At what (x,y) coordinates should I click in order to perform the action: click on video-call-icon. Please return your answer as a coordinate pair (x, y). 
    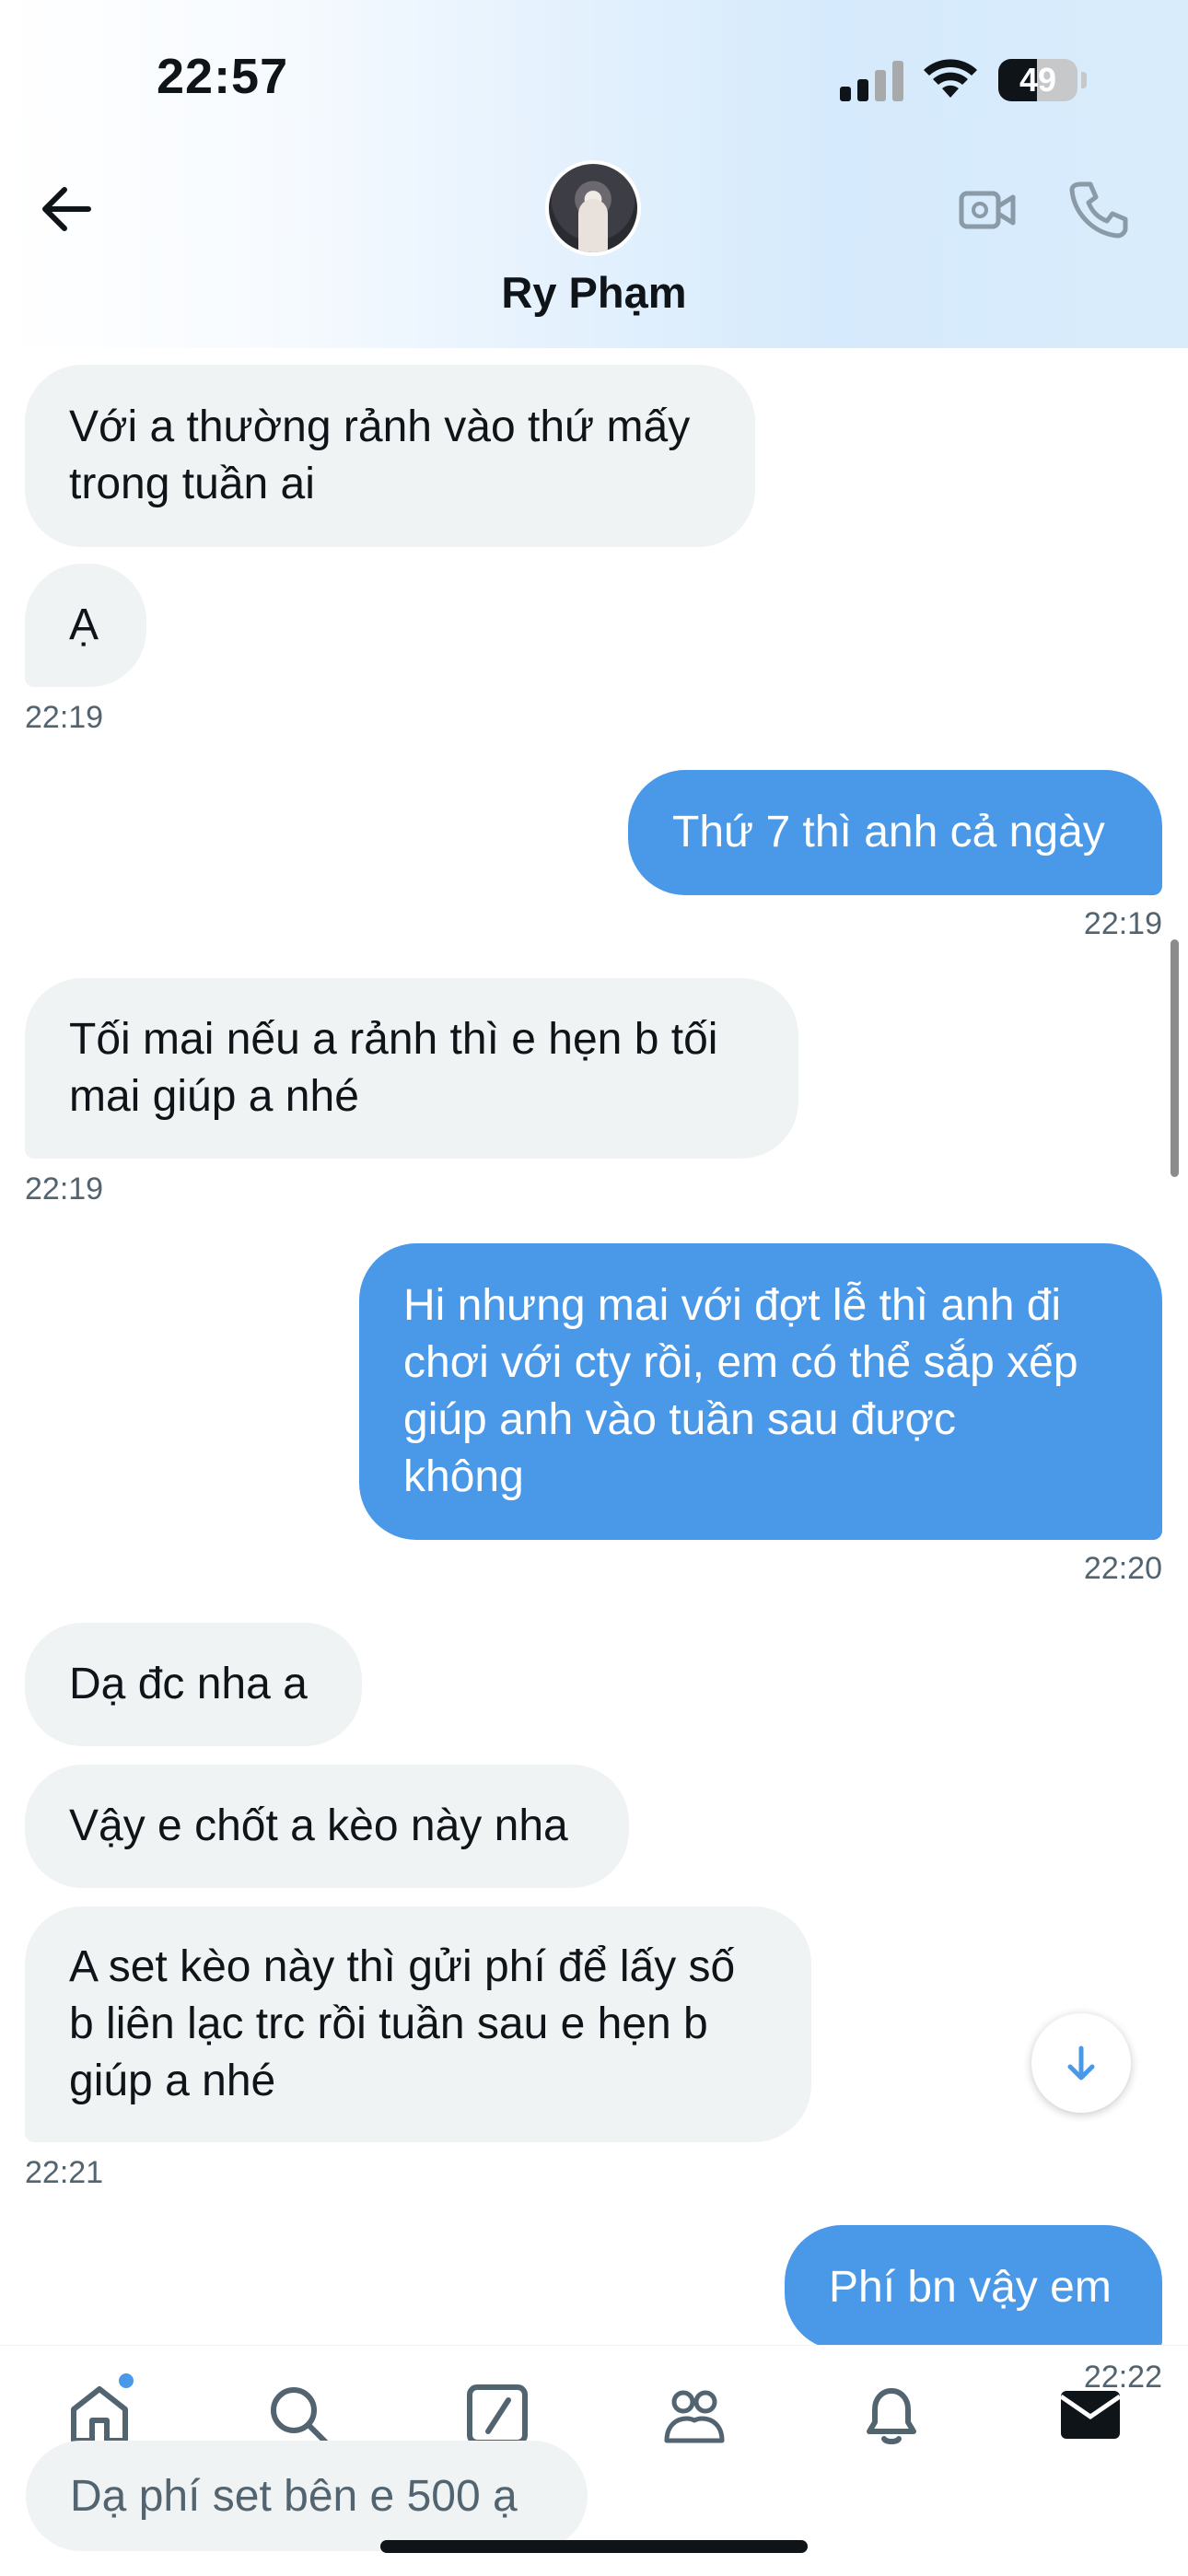
    Looking at the image, I should click on (987, 210).